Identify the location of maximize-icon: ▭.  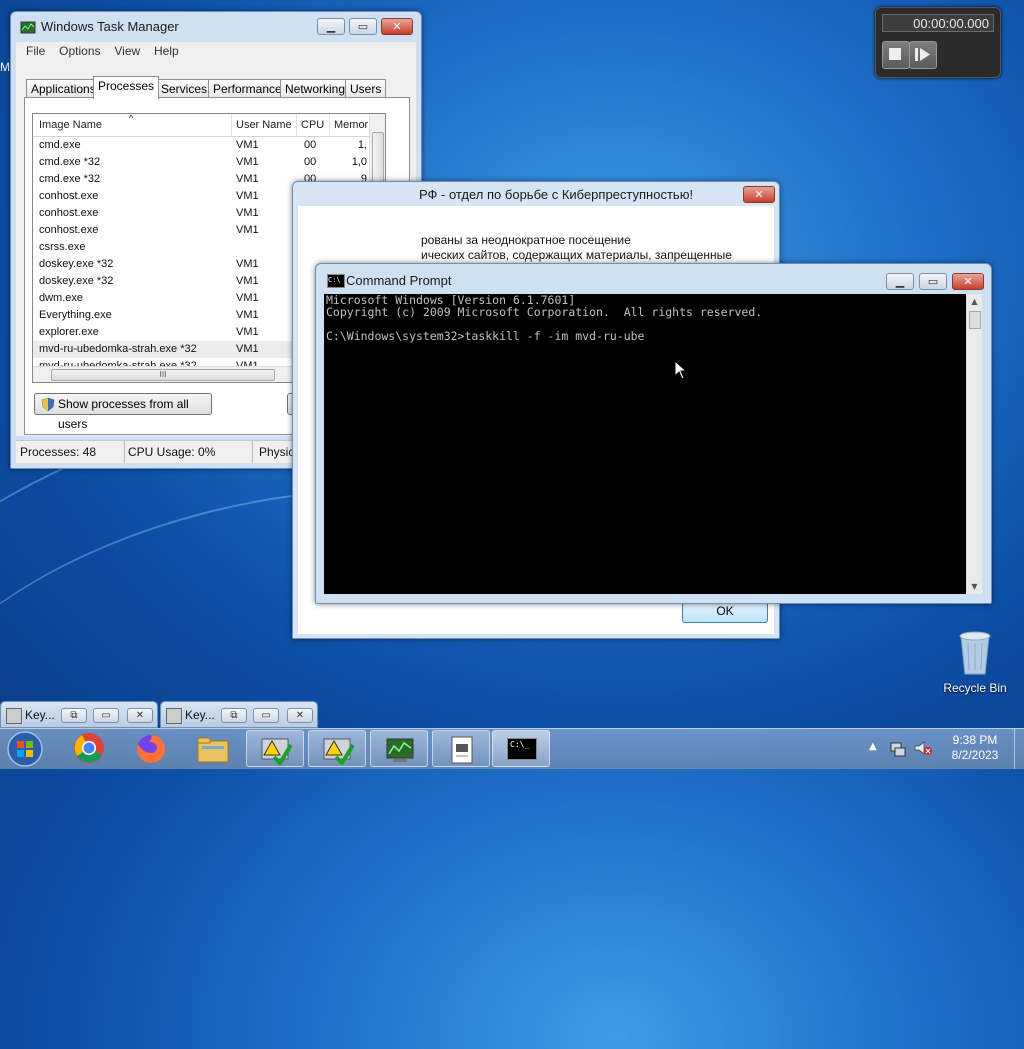
(933, 281).